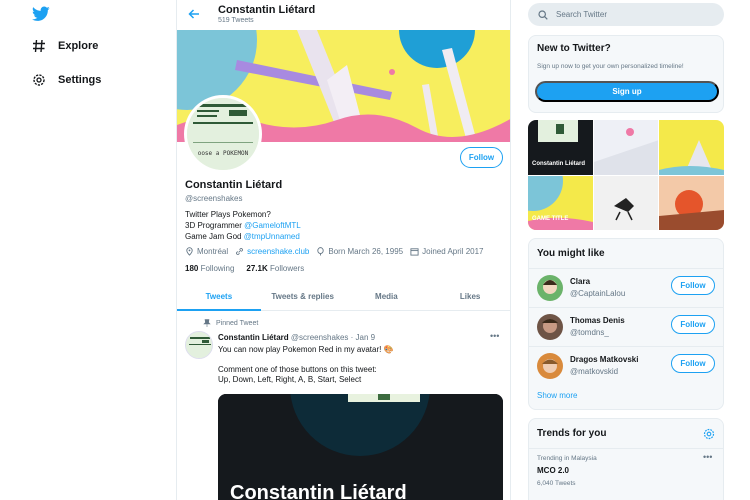 Image resolution: width=750 pixels, height=500 pixels. I want to click on link-icon, so click(240, 251).